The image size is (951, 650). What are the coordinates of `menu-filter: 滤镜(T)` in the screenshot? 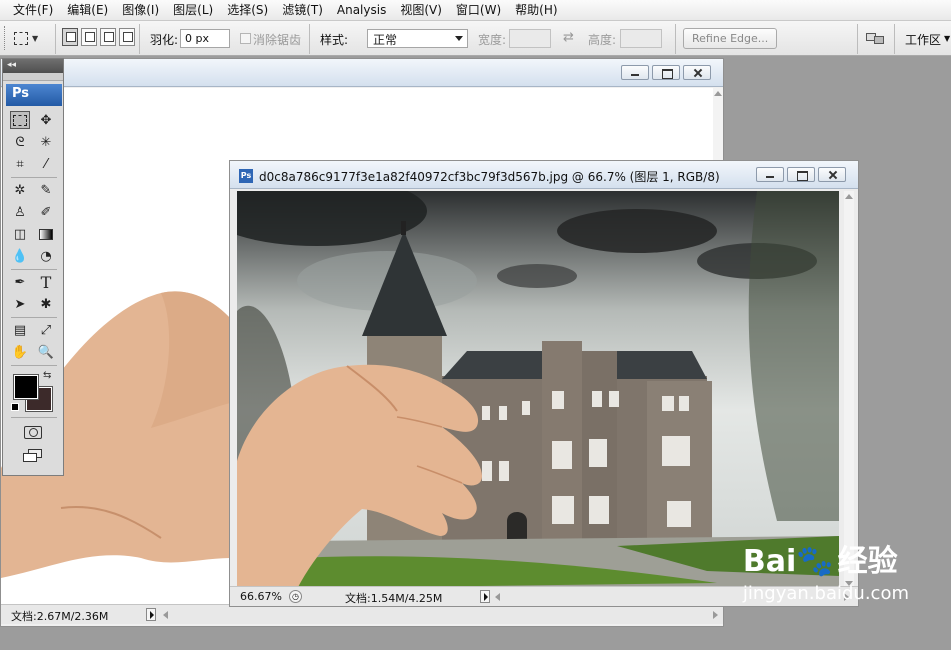 It's located at (302, 10).